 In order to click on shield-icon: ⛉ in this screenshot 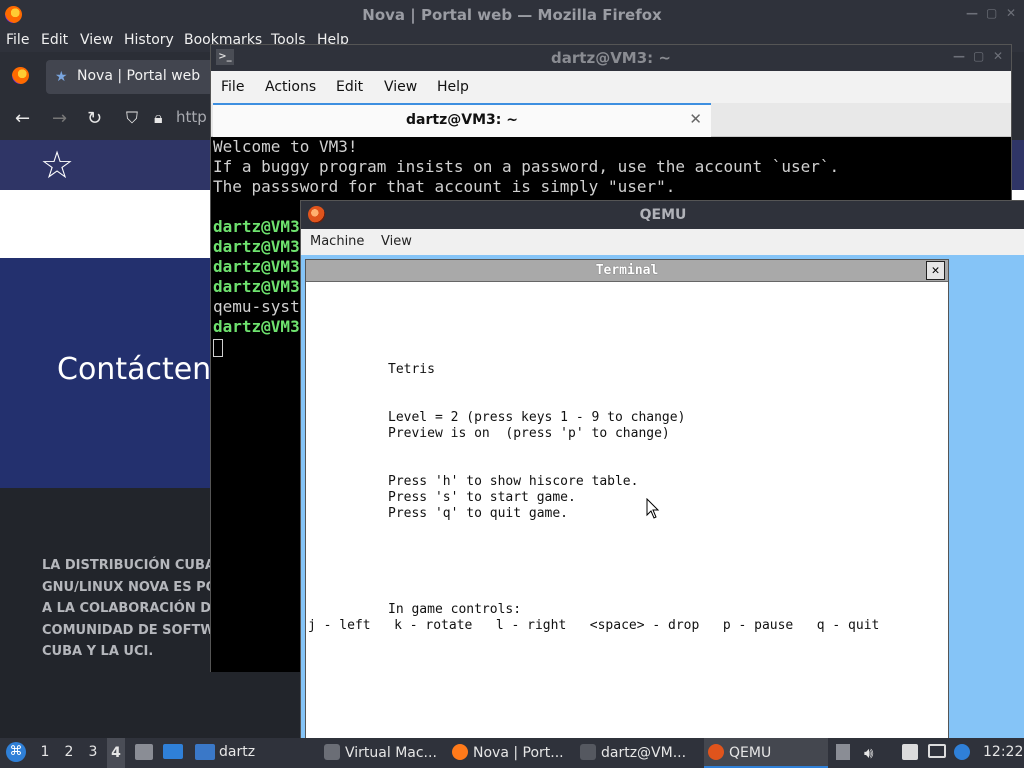, I will do `click(132, 118)`.